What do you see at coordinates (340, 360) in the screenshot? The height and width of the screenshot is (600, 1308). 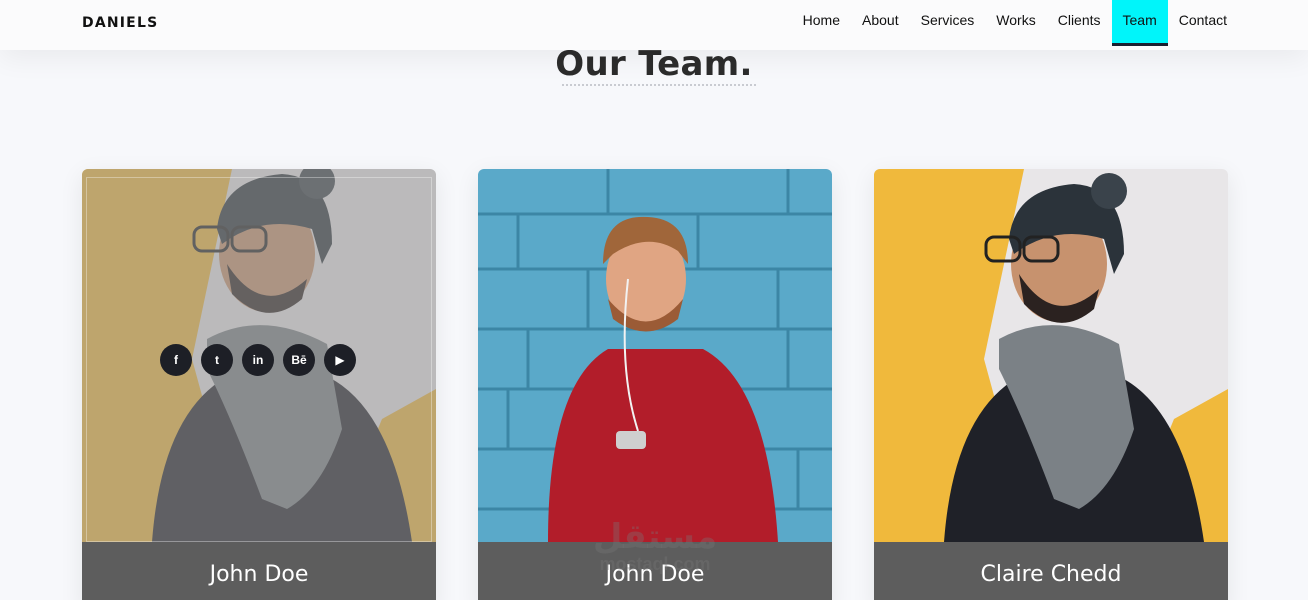 I see `youtube-icon: ▶` at bounding box center [340, 360].